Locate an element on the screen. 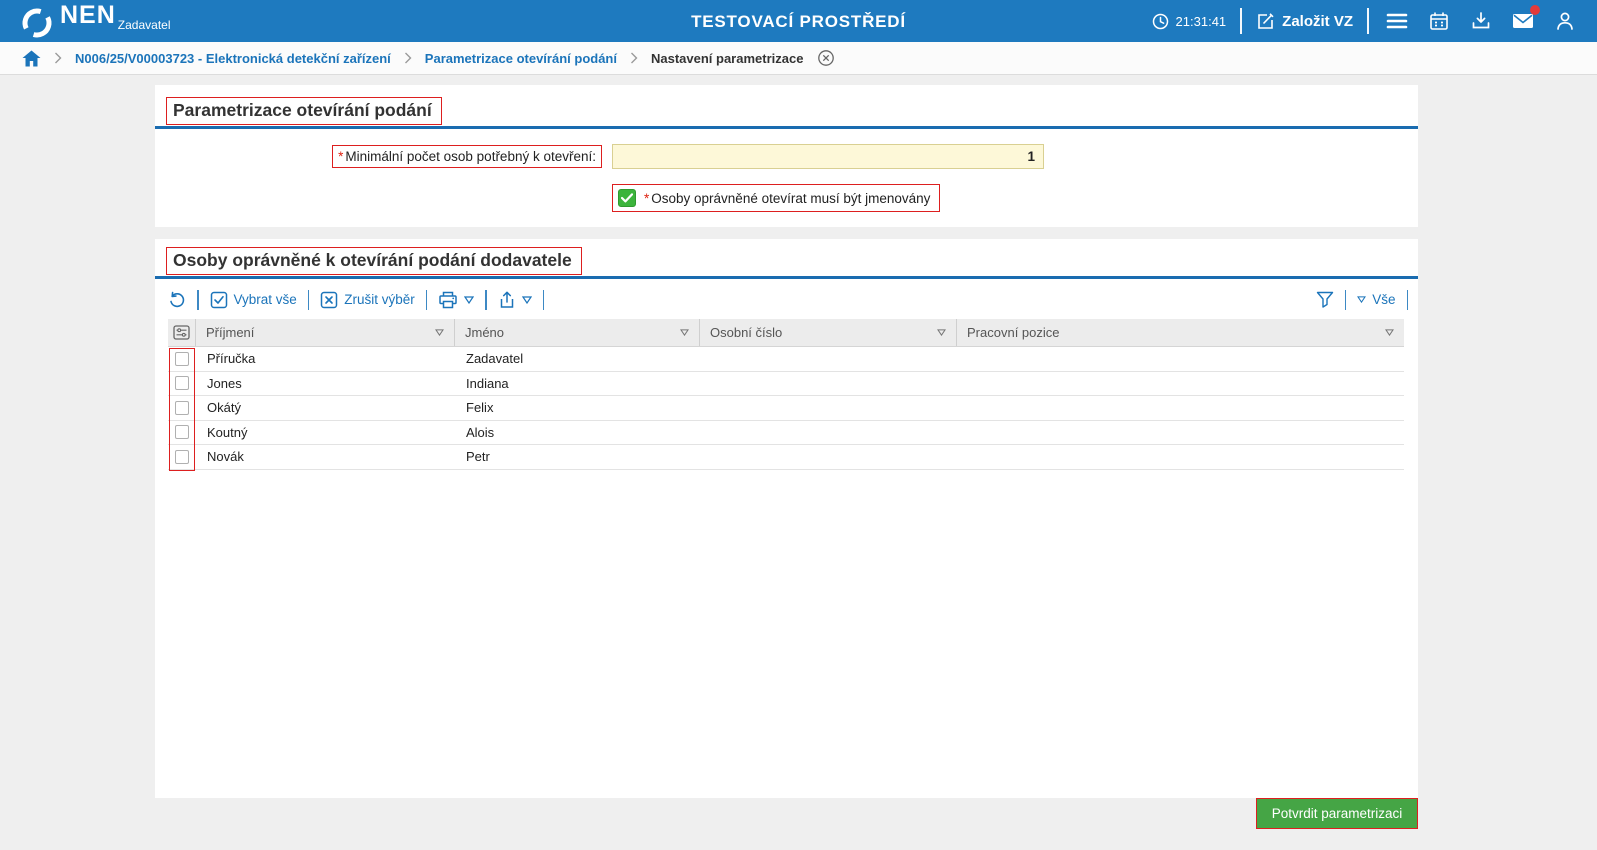 This screenshot has height=850, width=1597. checkbox-checked-icon is located at coordinates (218, 299).